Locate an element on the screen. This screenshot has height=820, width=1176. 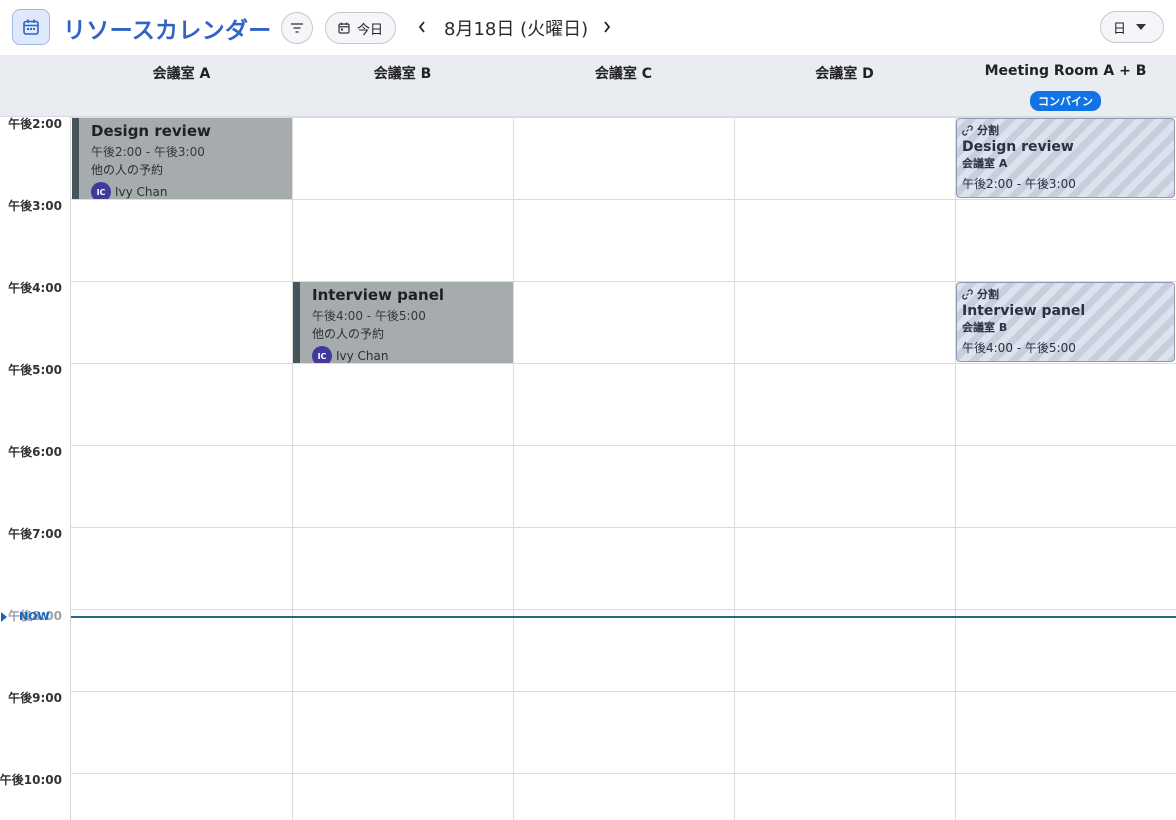
time-label: 午後9:00 is located at coordinates (35, 698).